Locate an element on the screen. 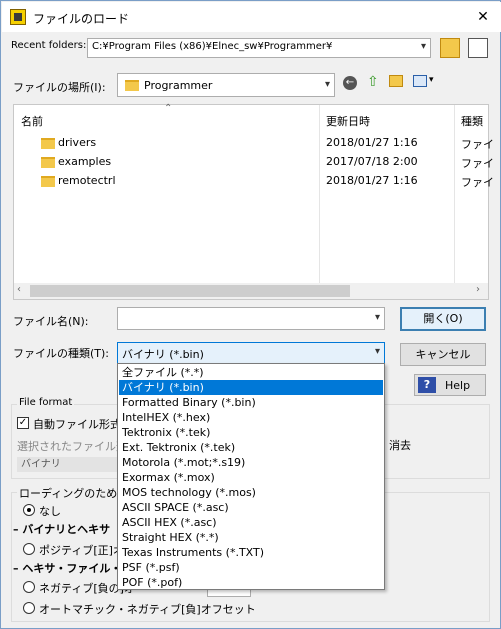  column-header-type: 種類 is located at coordinates (472, 121).